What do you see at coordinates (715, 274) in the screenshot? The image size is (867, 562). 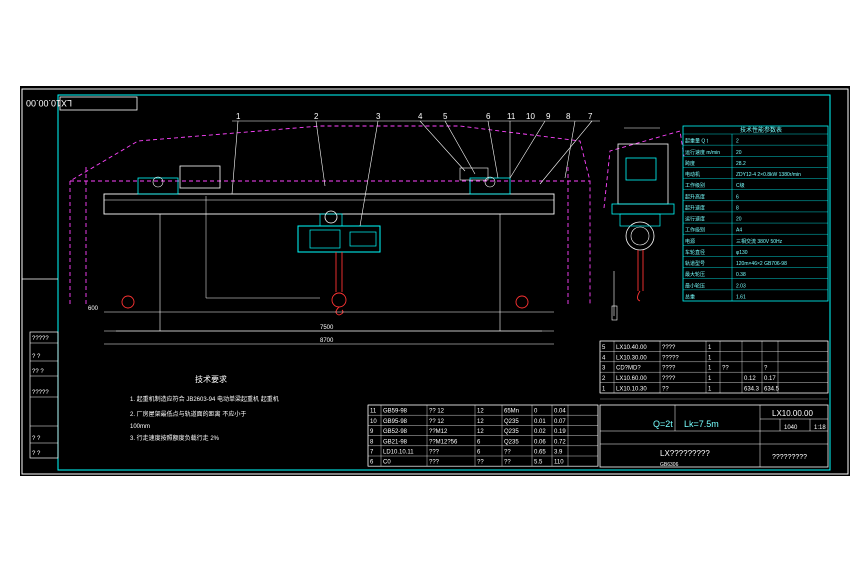 I see `param-row: 最大轮压 0.38` at bounding box center [715, 274].